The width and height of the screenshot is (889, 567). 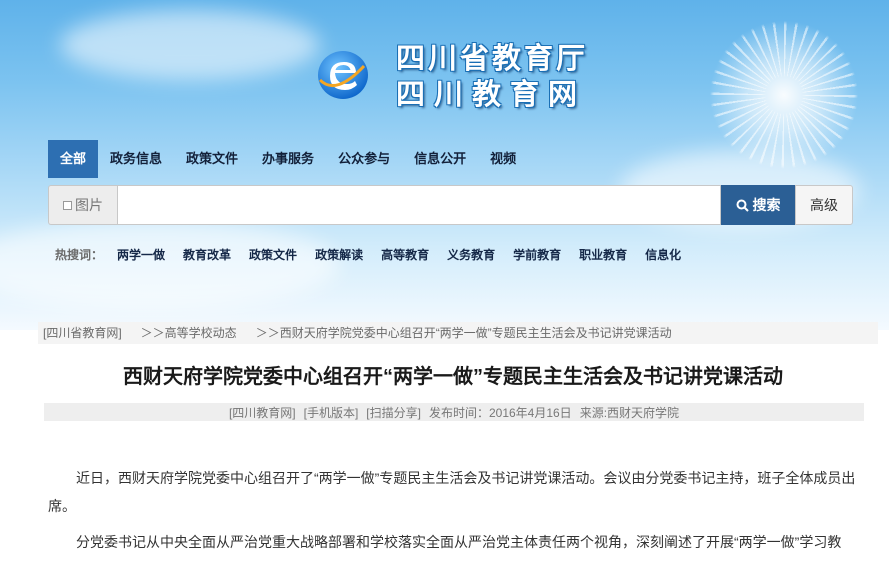 What do you see at coordinates (262, 412) in the screenshot?
I see `site-link: [四川教育网]` at bounding box center [262, 412].